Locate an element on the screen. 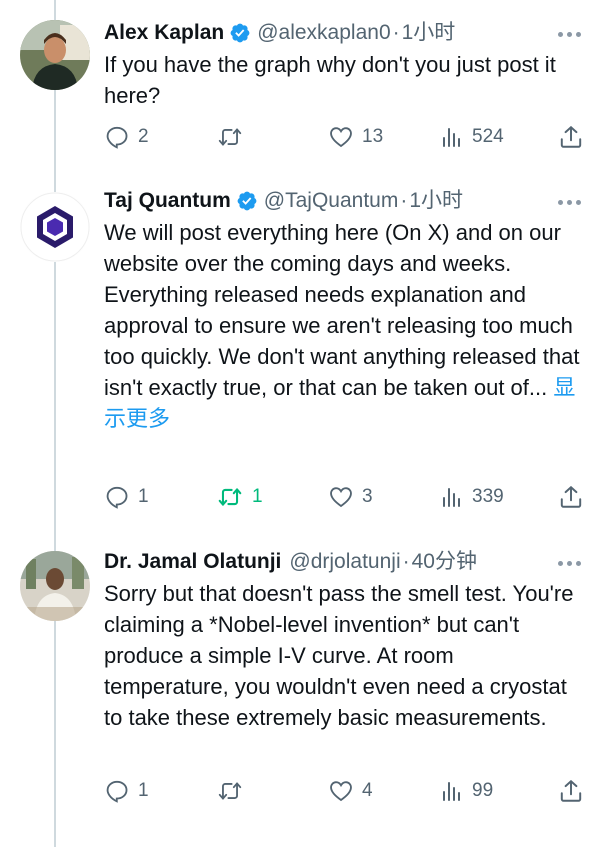 This screenshot has width=600, height=847. like-button: 13 is located at coordinates (355, 137).